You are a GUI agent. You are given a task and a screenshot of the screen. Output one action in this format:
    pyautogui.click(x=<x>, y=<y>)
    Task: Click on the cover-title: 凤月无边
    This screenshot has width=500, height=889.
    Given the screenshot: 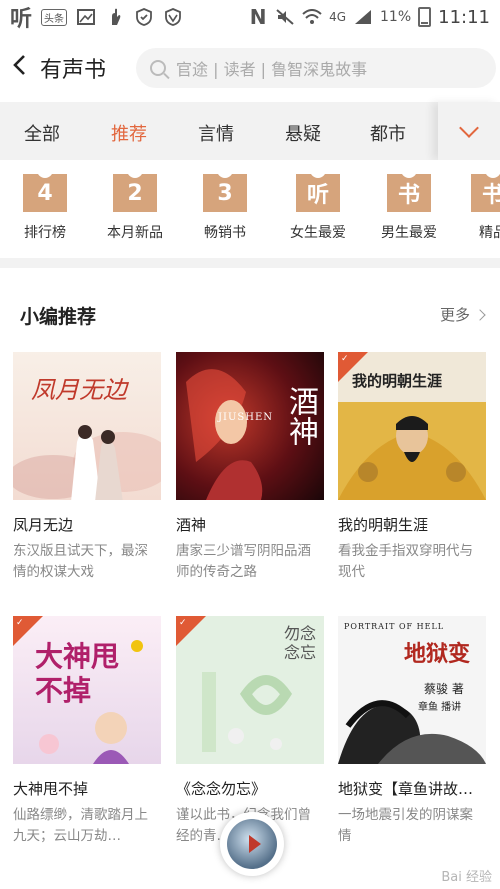 What is the action you would take?
    pyautogui.click(x=79, y=390)
    